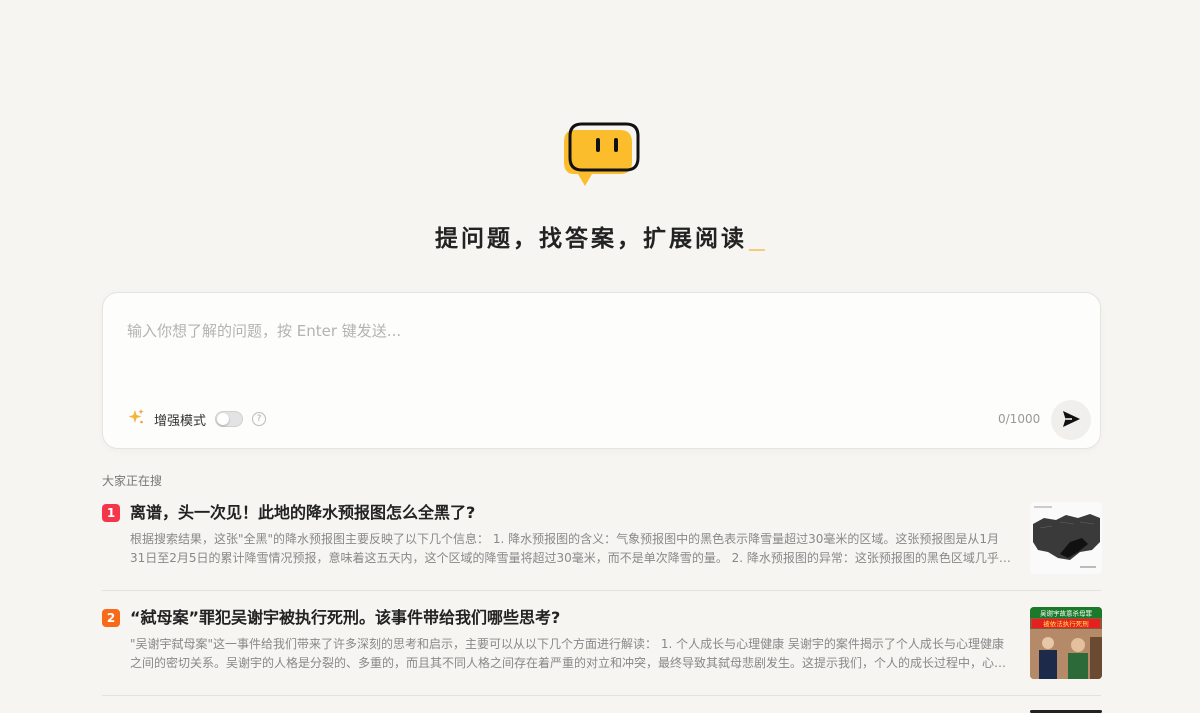 The height and width of the screenshot is (713, 1200). What do you see at coordinates (132, 481) in the screenshot?
I see `trending-label: 大家正在搜` at bounding box center [132, 481].